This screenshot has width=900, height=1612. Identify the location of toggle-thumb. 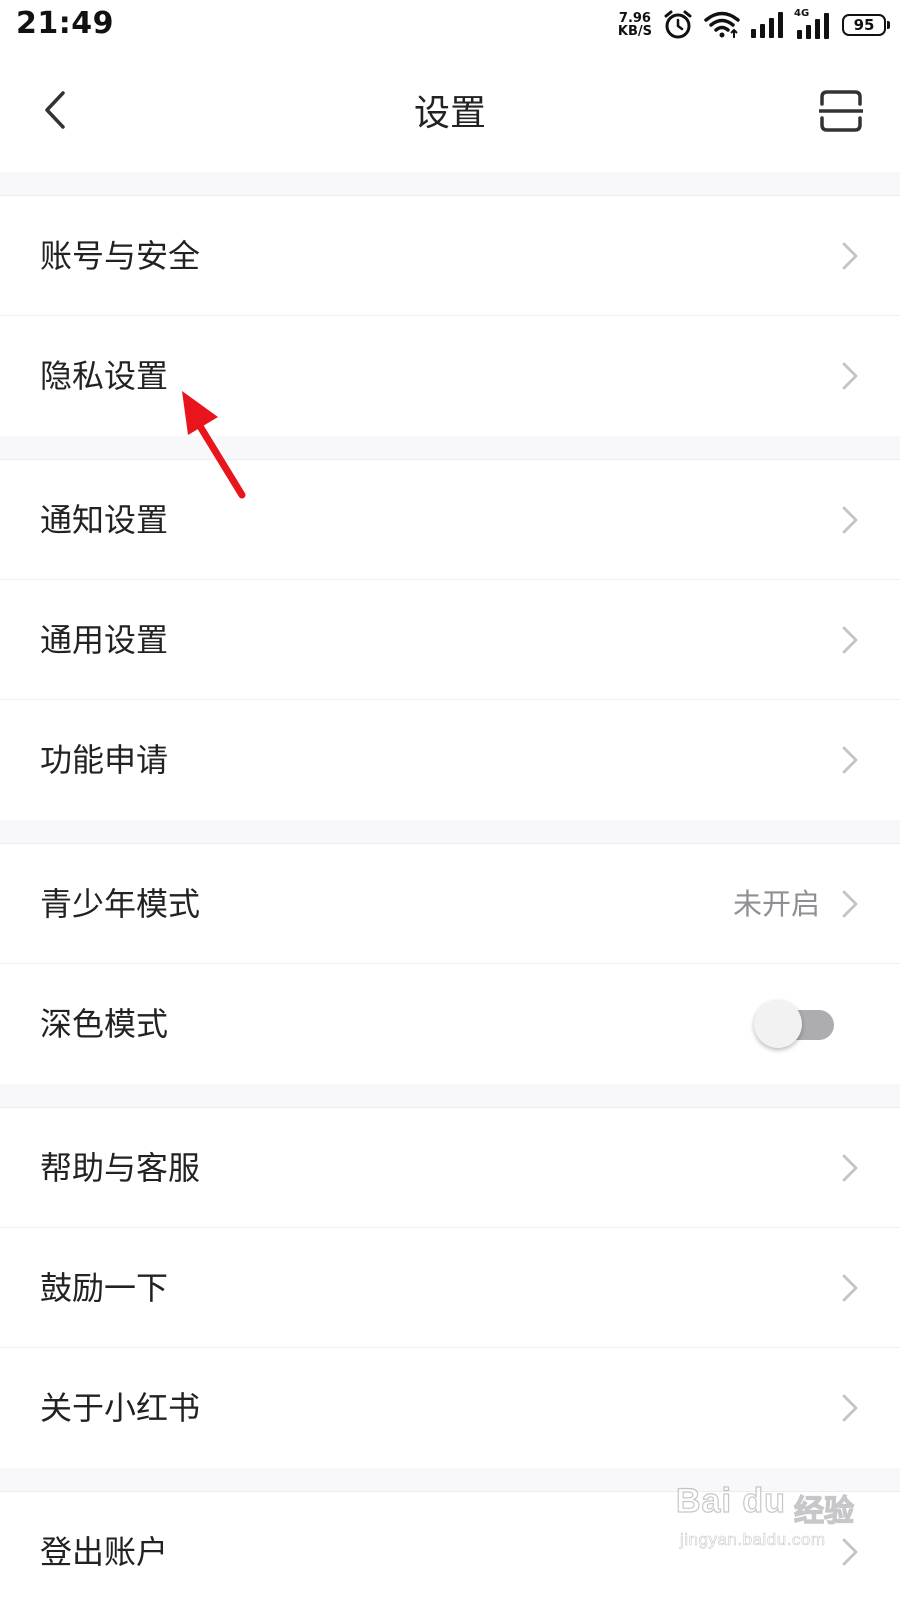
(778, 1024).